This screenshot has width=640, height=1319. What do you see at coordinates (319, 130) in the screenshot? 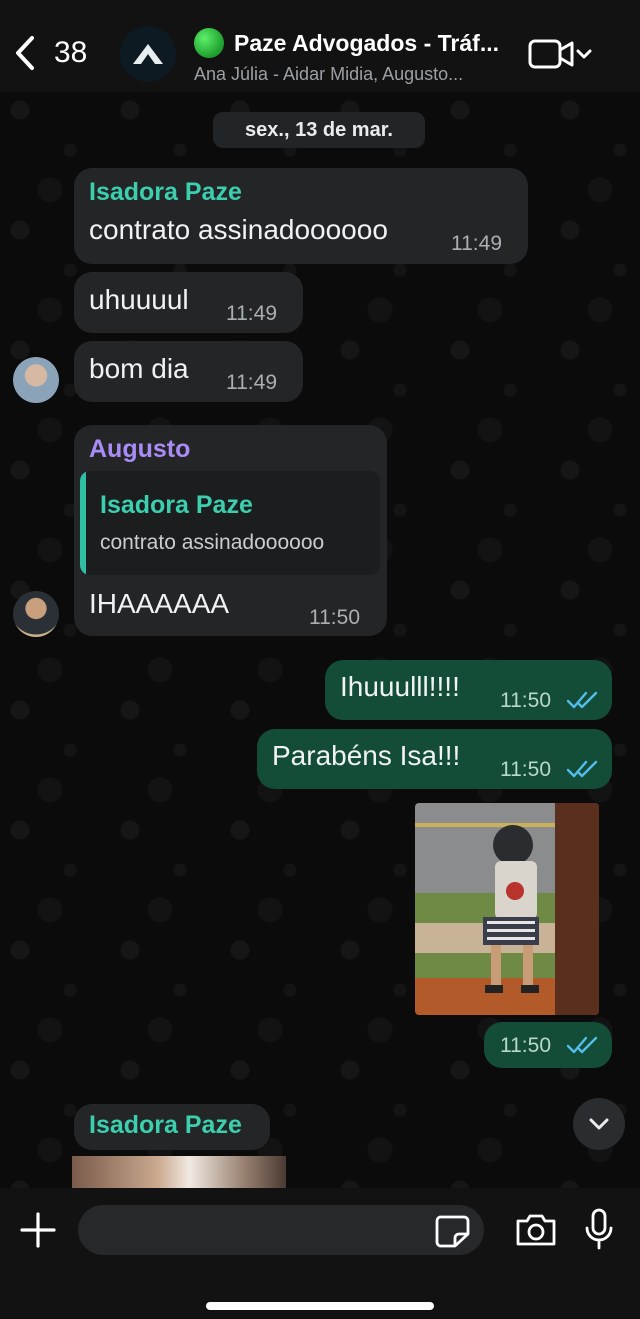
I see `date-separator: sex., 13 de mar.` at bounding box center [319, 130].